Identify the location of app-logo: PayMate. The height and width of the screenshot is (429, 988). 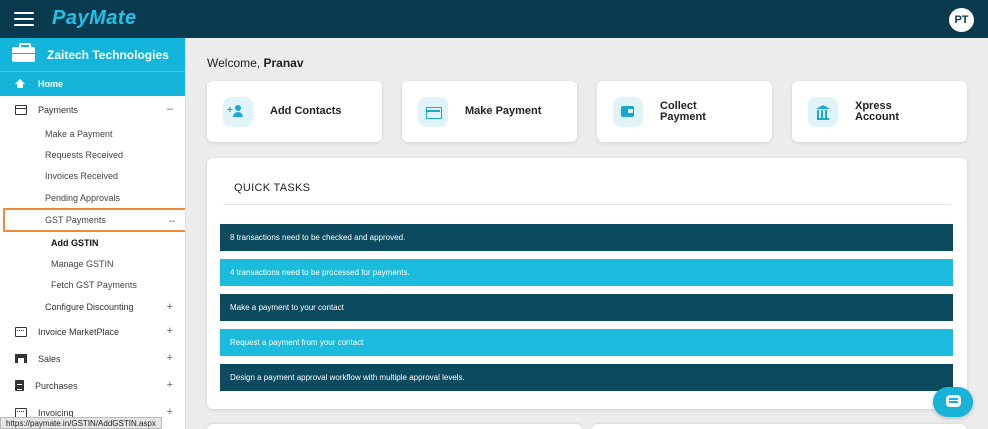
(94, 18).